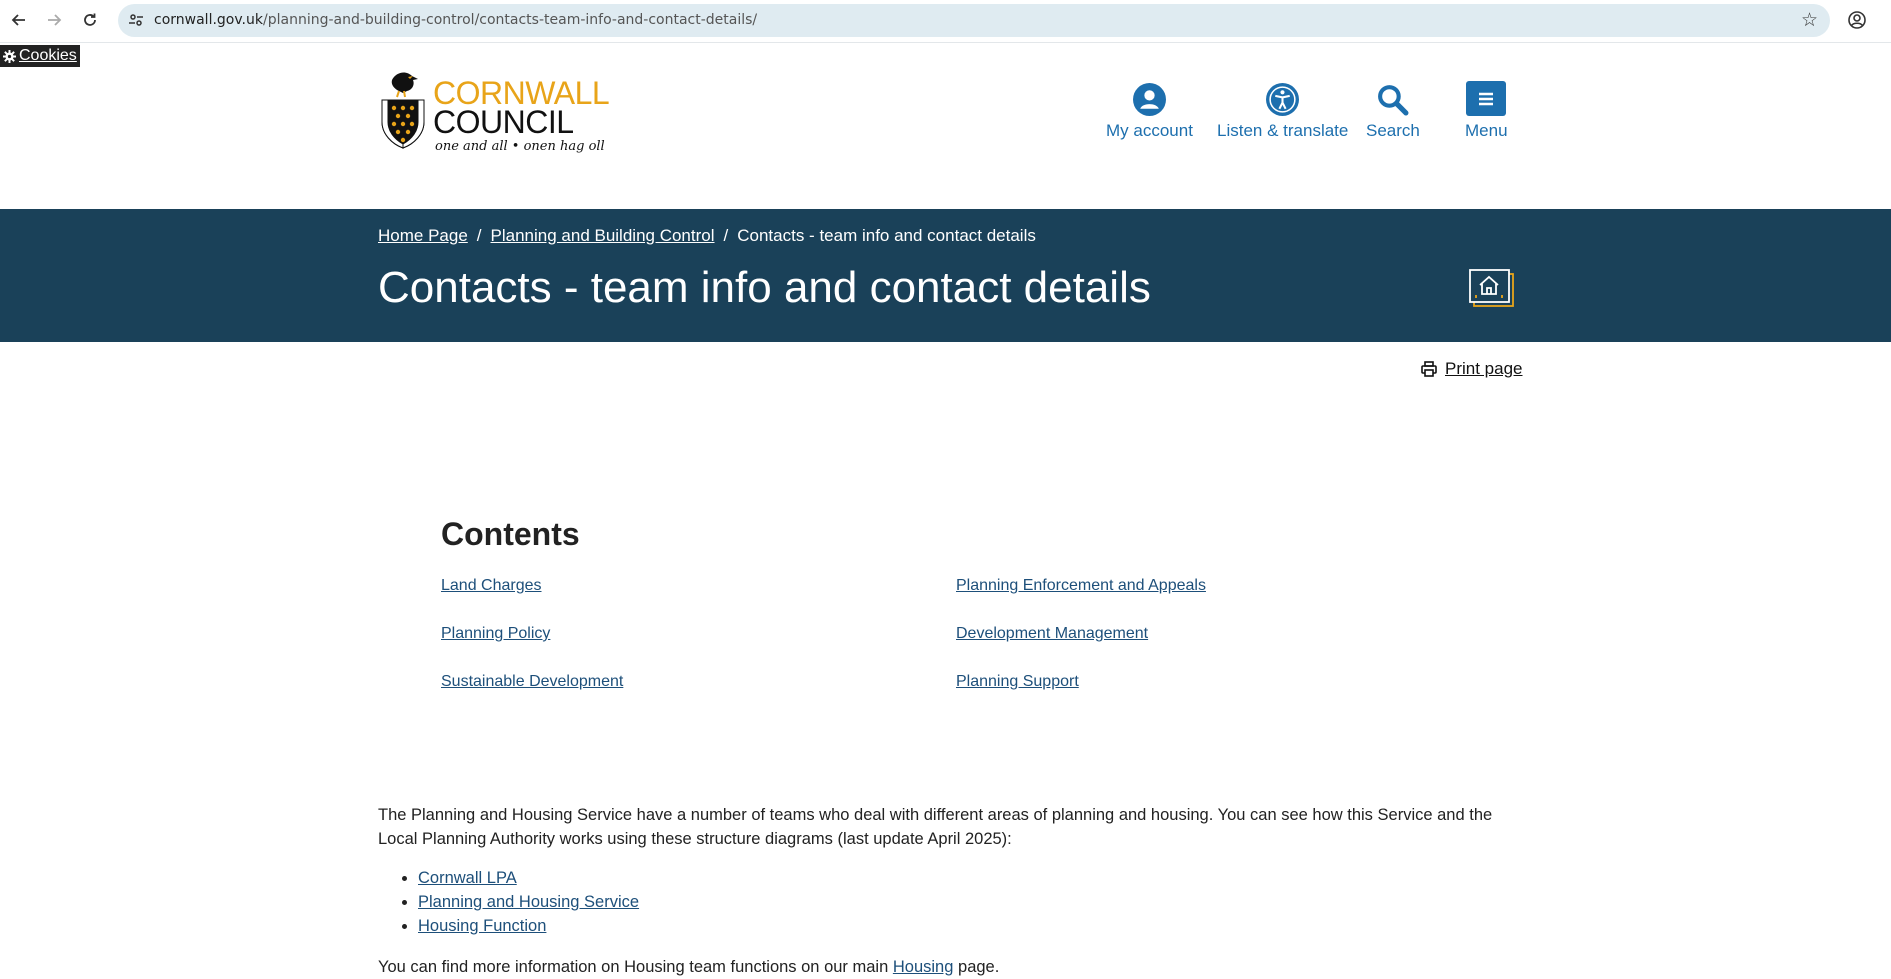 This screenshot has width=1891, height=979. Describe the element at coordinates (1052, 634) in the screenshot. I see `toc-link-development-management: Development Management` at that location.